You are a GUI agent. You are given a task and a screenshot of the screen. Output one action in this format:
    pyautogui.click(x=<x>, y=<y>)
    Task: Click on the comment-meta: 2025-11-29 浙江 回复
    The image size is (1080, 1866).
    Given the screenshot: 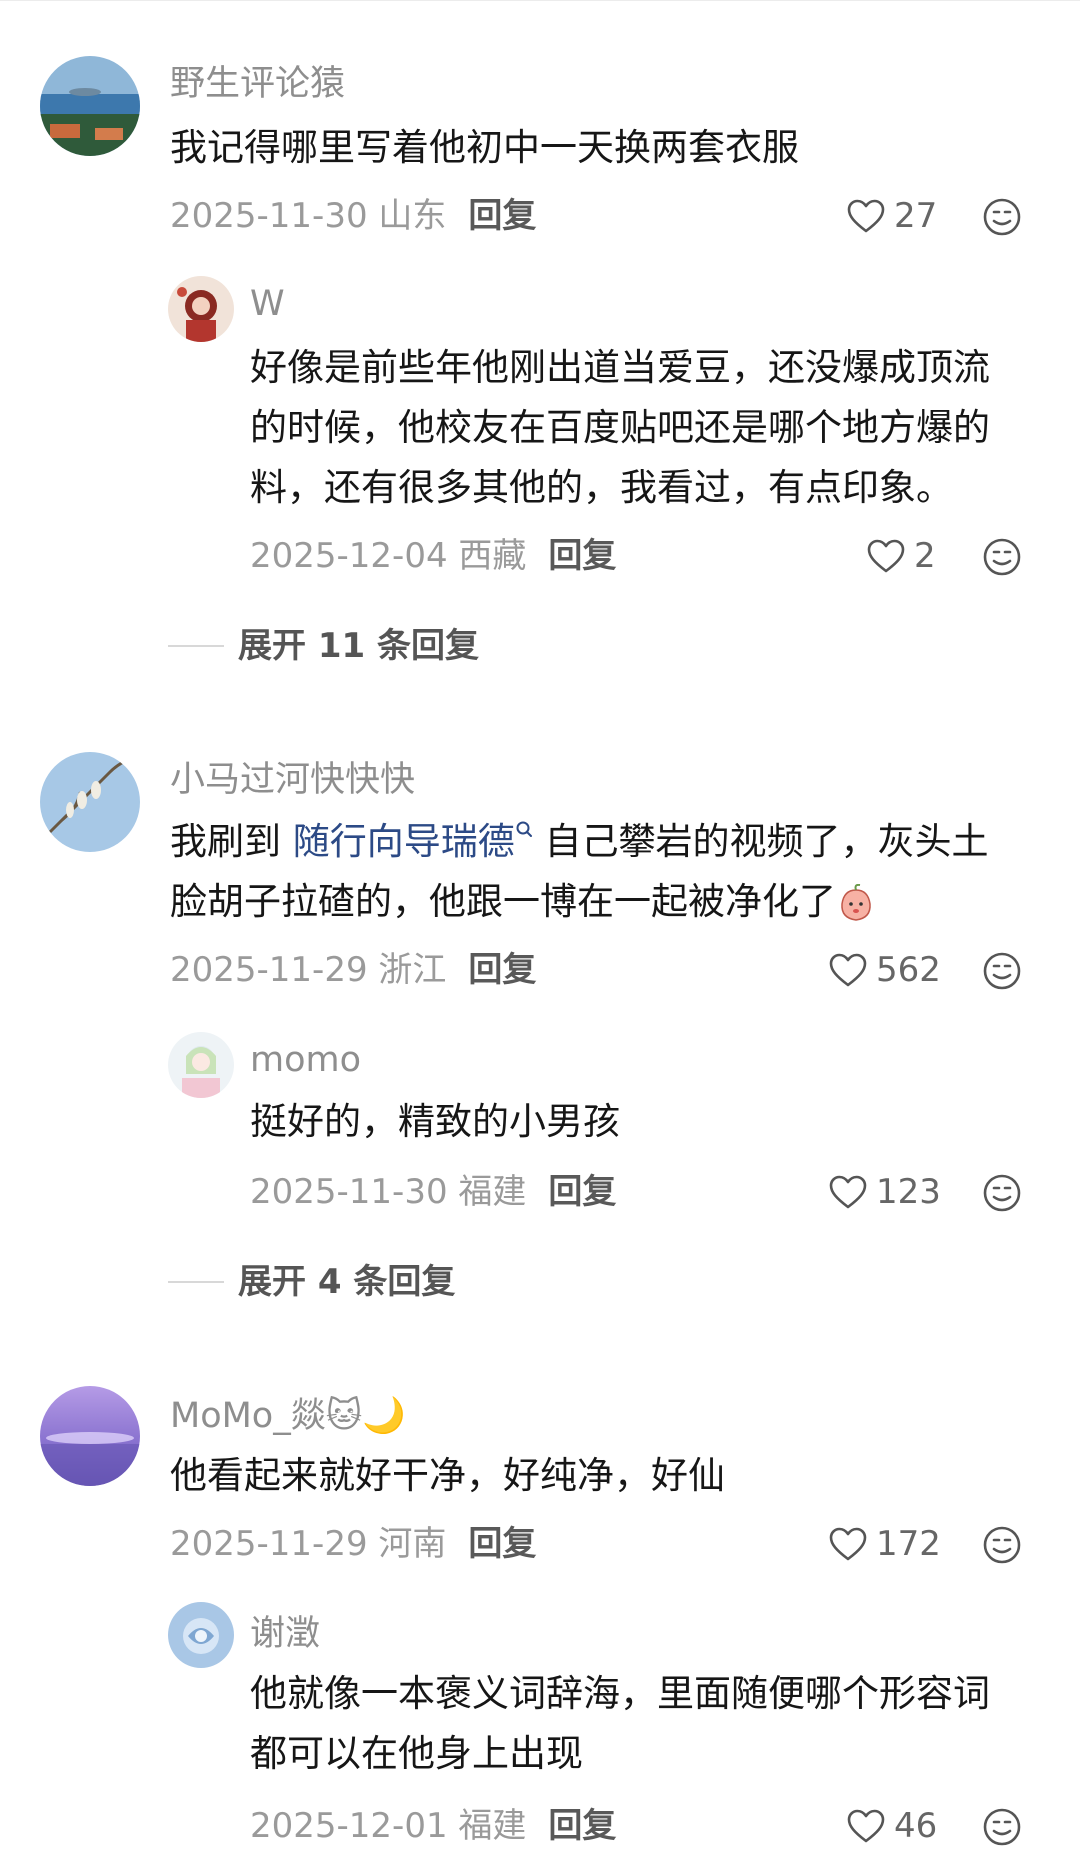 What is the action you would take?
    pyautogui.click(x=353, y=970)
    